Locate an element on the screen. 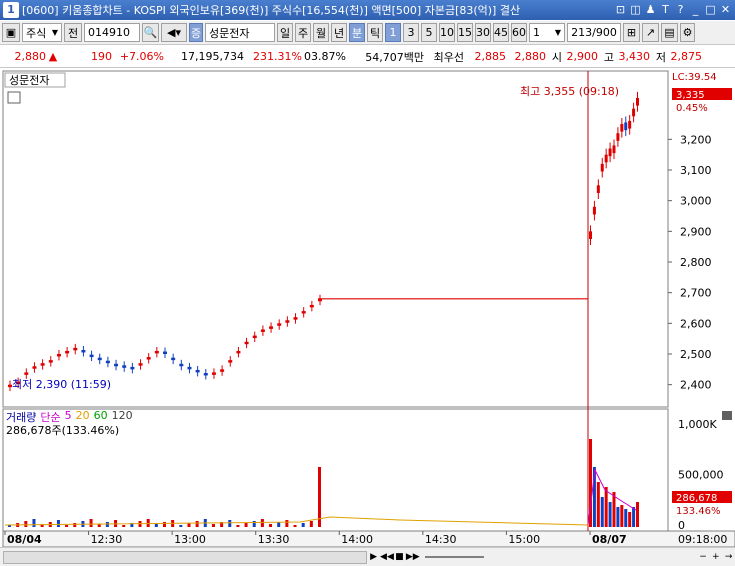  market-select: 주식 ▼ is located at coordinates (42, 32).